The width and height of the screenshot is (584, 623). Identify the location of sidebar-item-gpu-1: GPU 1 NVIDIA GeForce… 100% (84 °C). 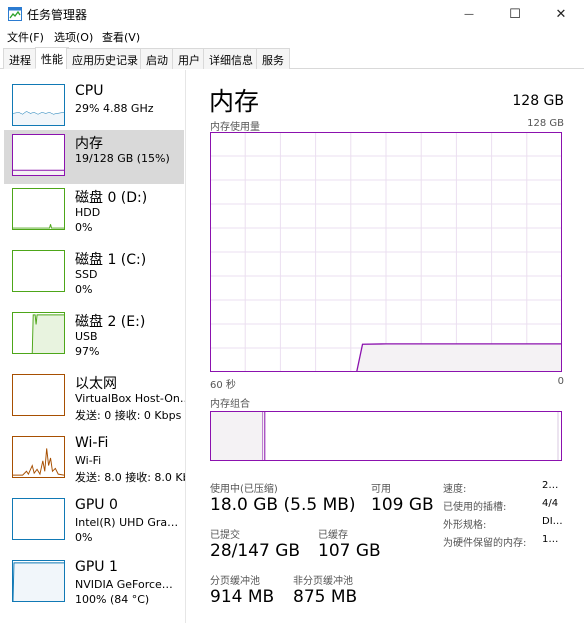
(94, 583).